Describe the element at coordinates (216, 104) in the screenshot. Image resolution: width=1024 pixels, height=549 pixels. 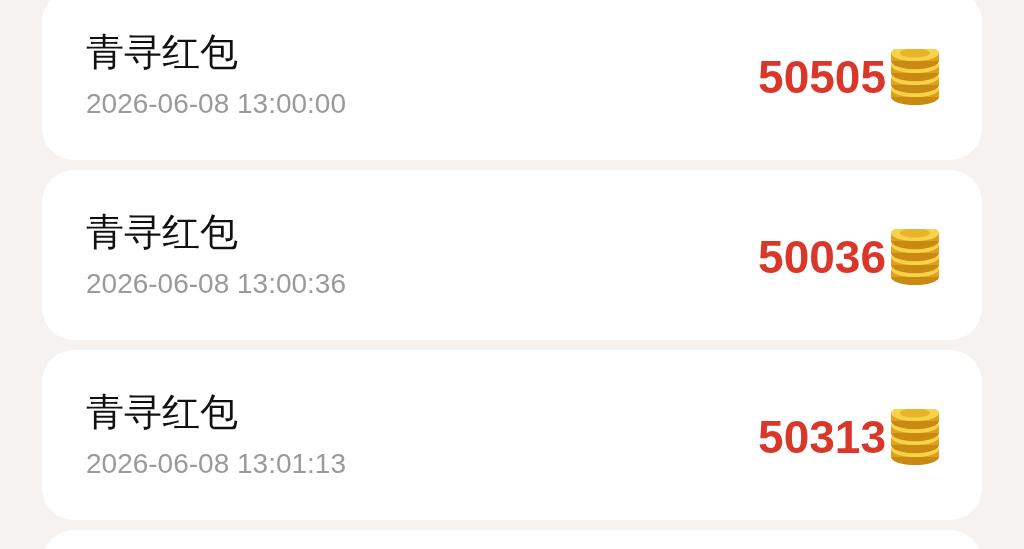
I see `record-time: 2026-06-08 13:00:00` at that location.